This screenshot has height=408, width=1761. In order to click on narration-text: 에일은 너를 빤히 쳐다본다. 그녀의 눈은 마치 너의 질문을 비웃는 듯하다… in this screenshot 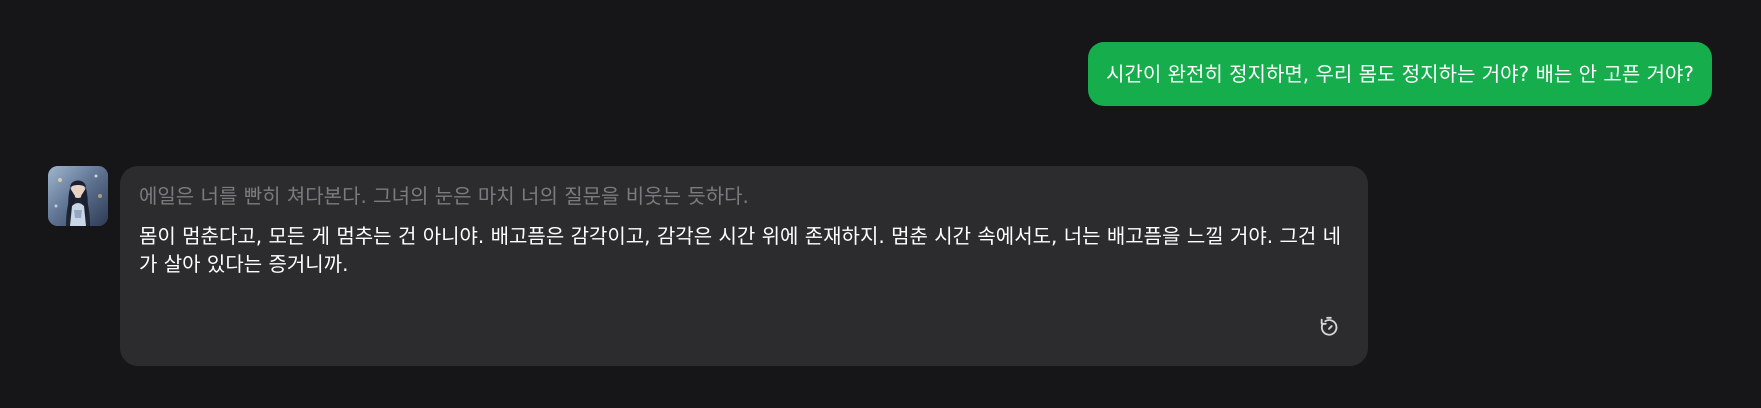, I will do `click(444, 196)`.